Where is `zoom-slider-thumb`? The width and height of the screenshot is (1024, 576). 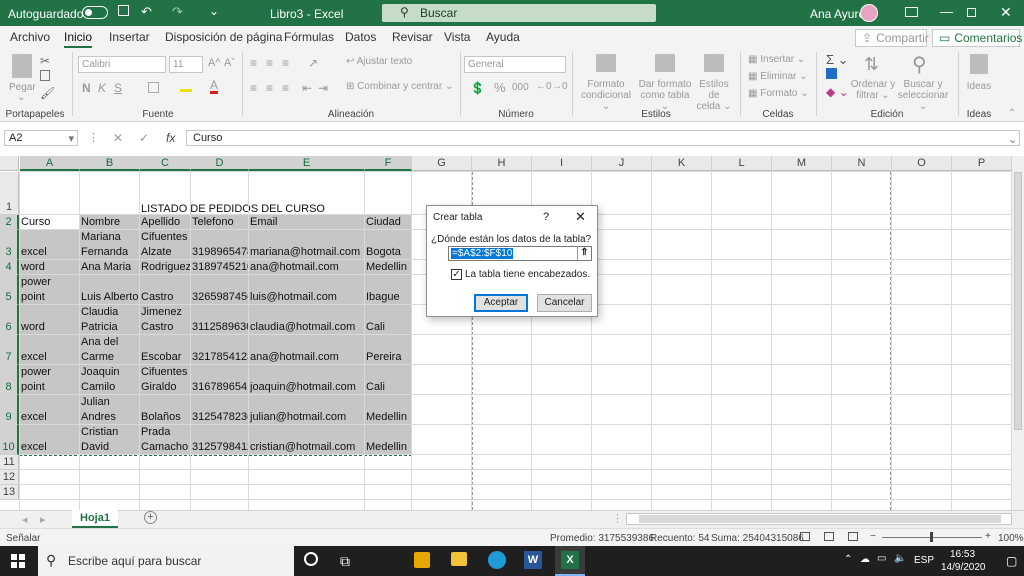
zoom-slider-thumb is located at coordinates (931, 537).